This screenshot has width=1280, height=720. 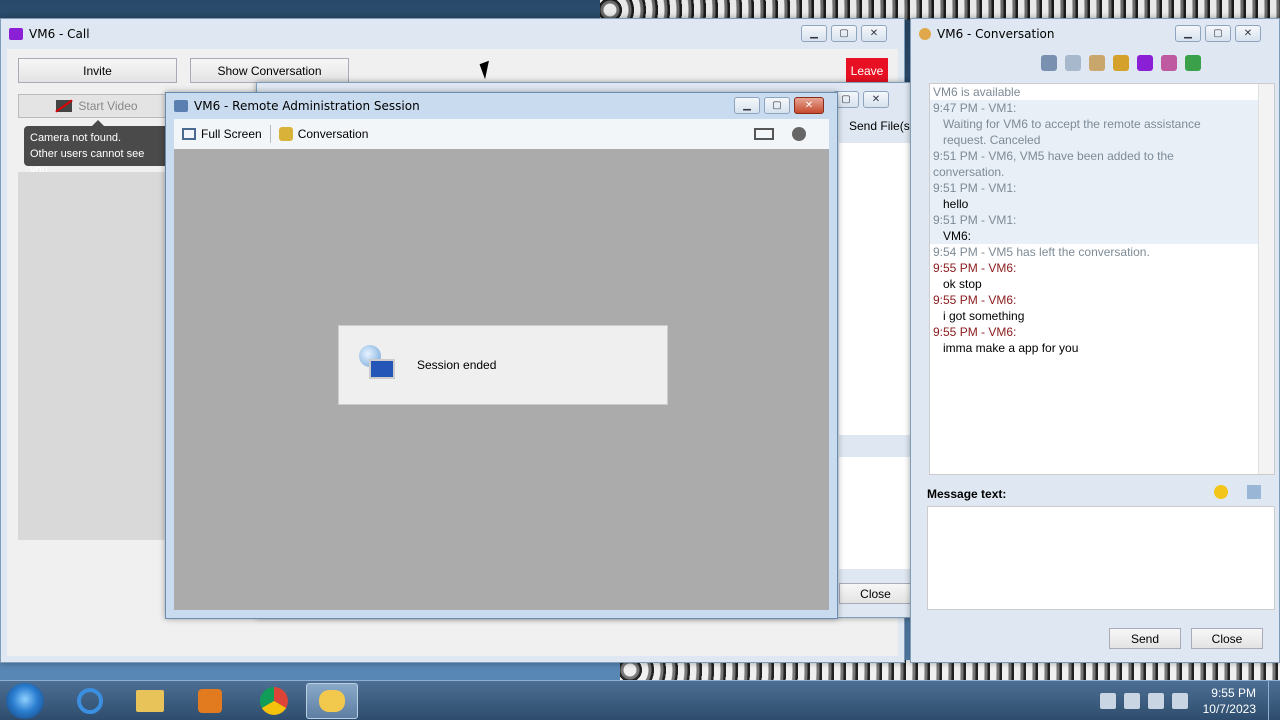 I want to click on background-window-controls: ▢ ✕, so click(x=861, y=99).